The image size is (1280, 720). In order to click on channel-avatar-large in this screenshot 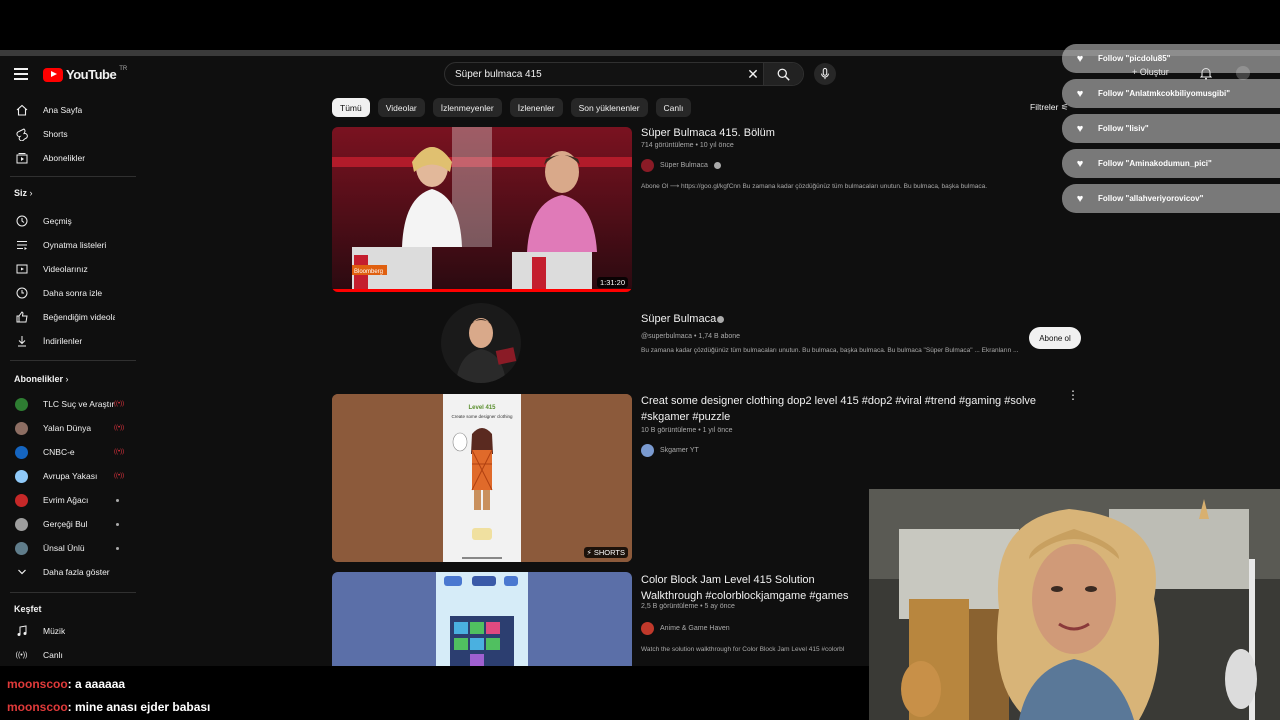, I will do `click(481, 343)`.